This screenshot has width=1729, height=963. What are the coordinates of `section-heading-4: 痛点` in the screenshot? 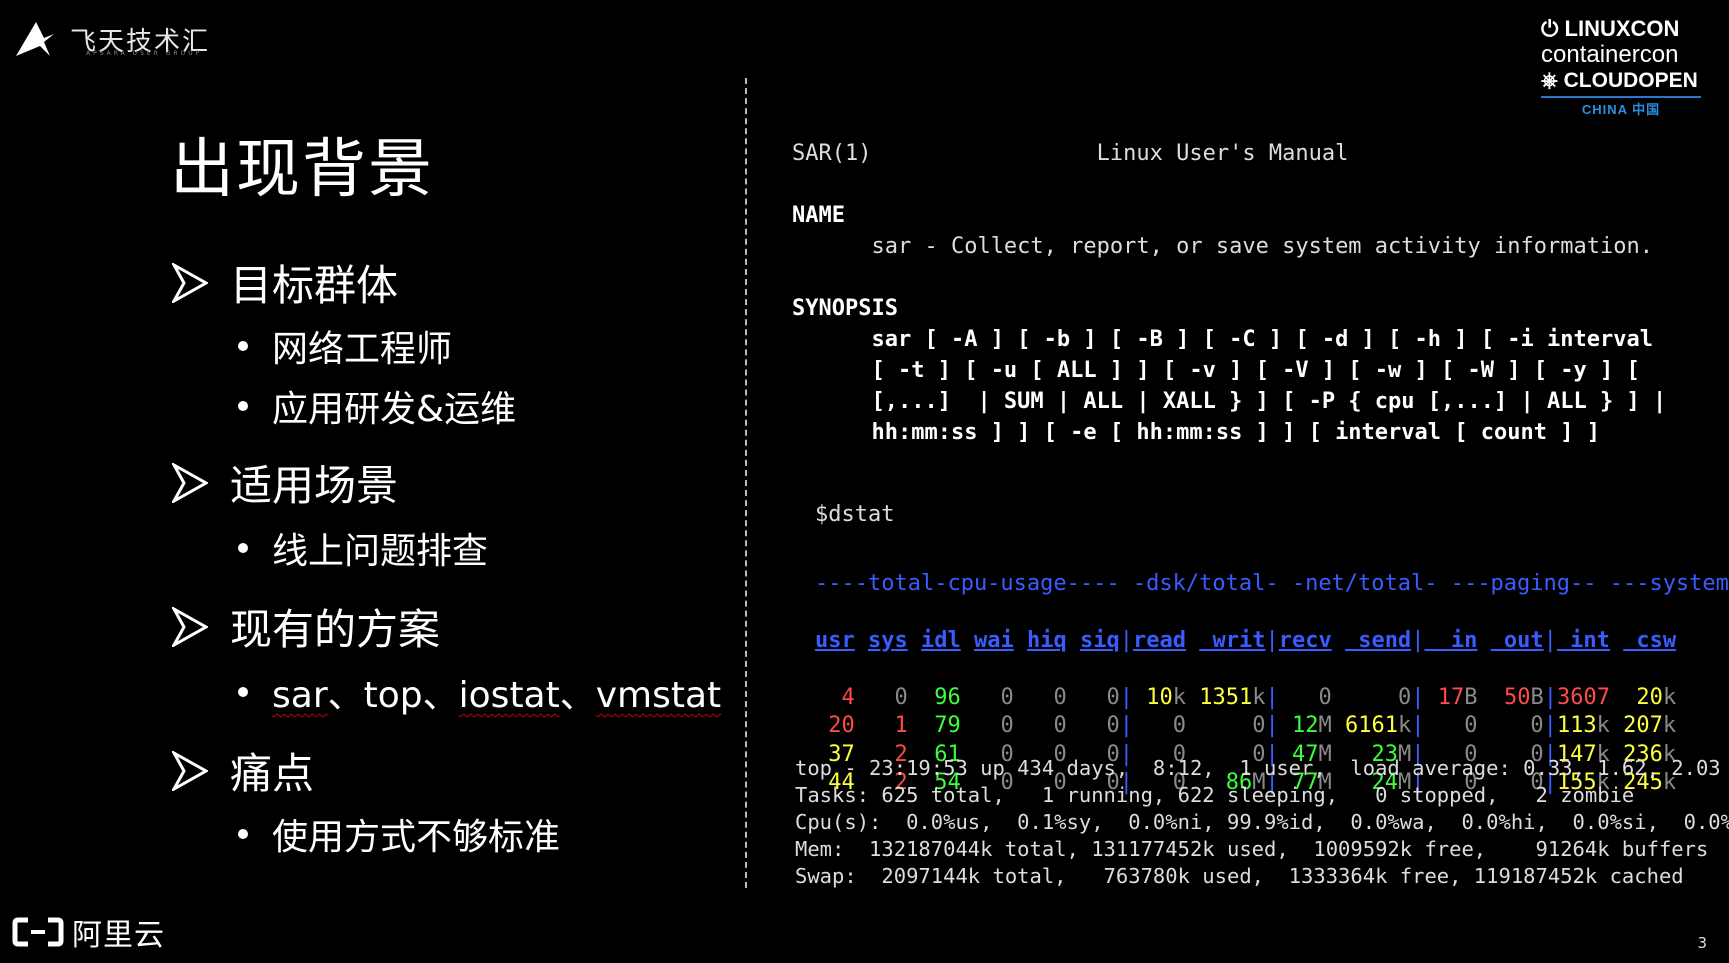 It's located at (243, 770).